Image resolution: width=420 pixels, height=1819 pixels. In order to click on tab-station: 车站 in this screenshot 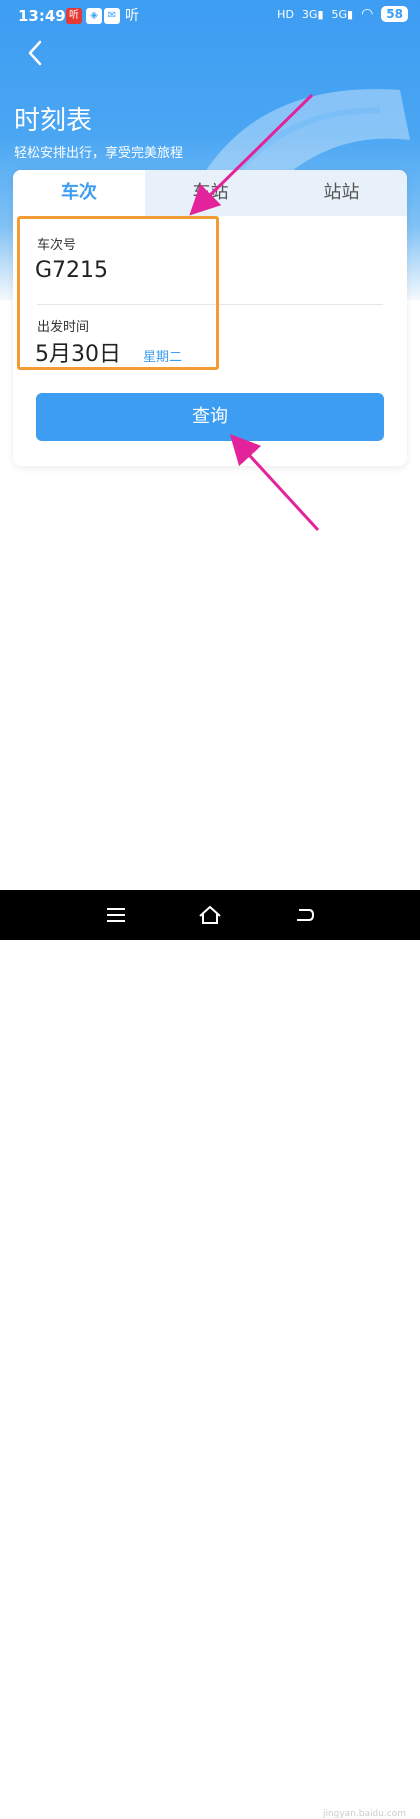, I will do `click(210, 193)`.